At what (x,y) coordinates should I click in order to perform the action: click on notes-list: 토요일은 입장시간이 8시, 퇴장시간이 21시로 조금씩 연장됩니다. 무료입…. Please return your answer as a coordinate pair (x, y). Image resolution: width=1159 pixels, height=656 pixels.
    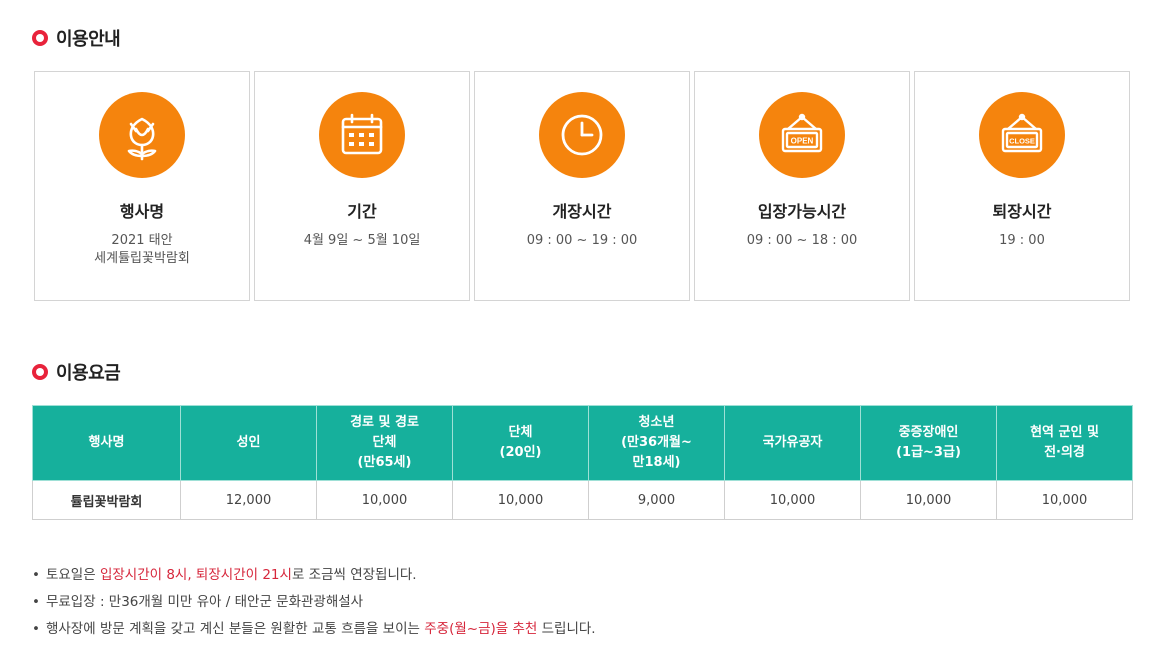
    Looking at the image, I should click on (314, 602).